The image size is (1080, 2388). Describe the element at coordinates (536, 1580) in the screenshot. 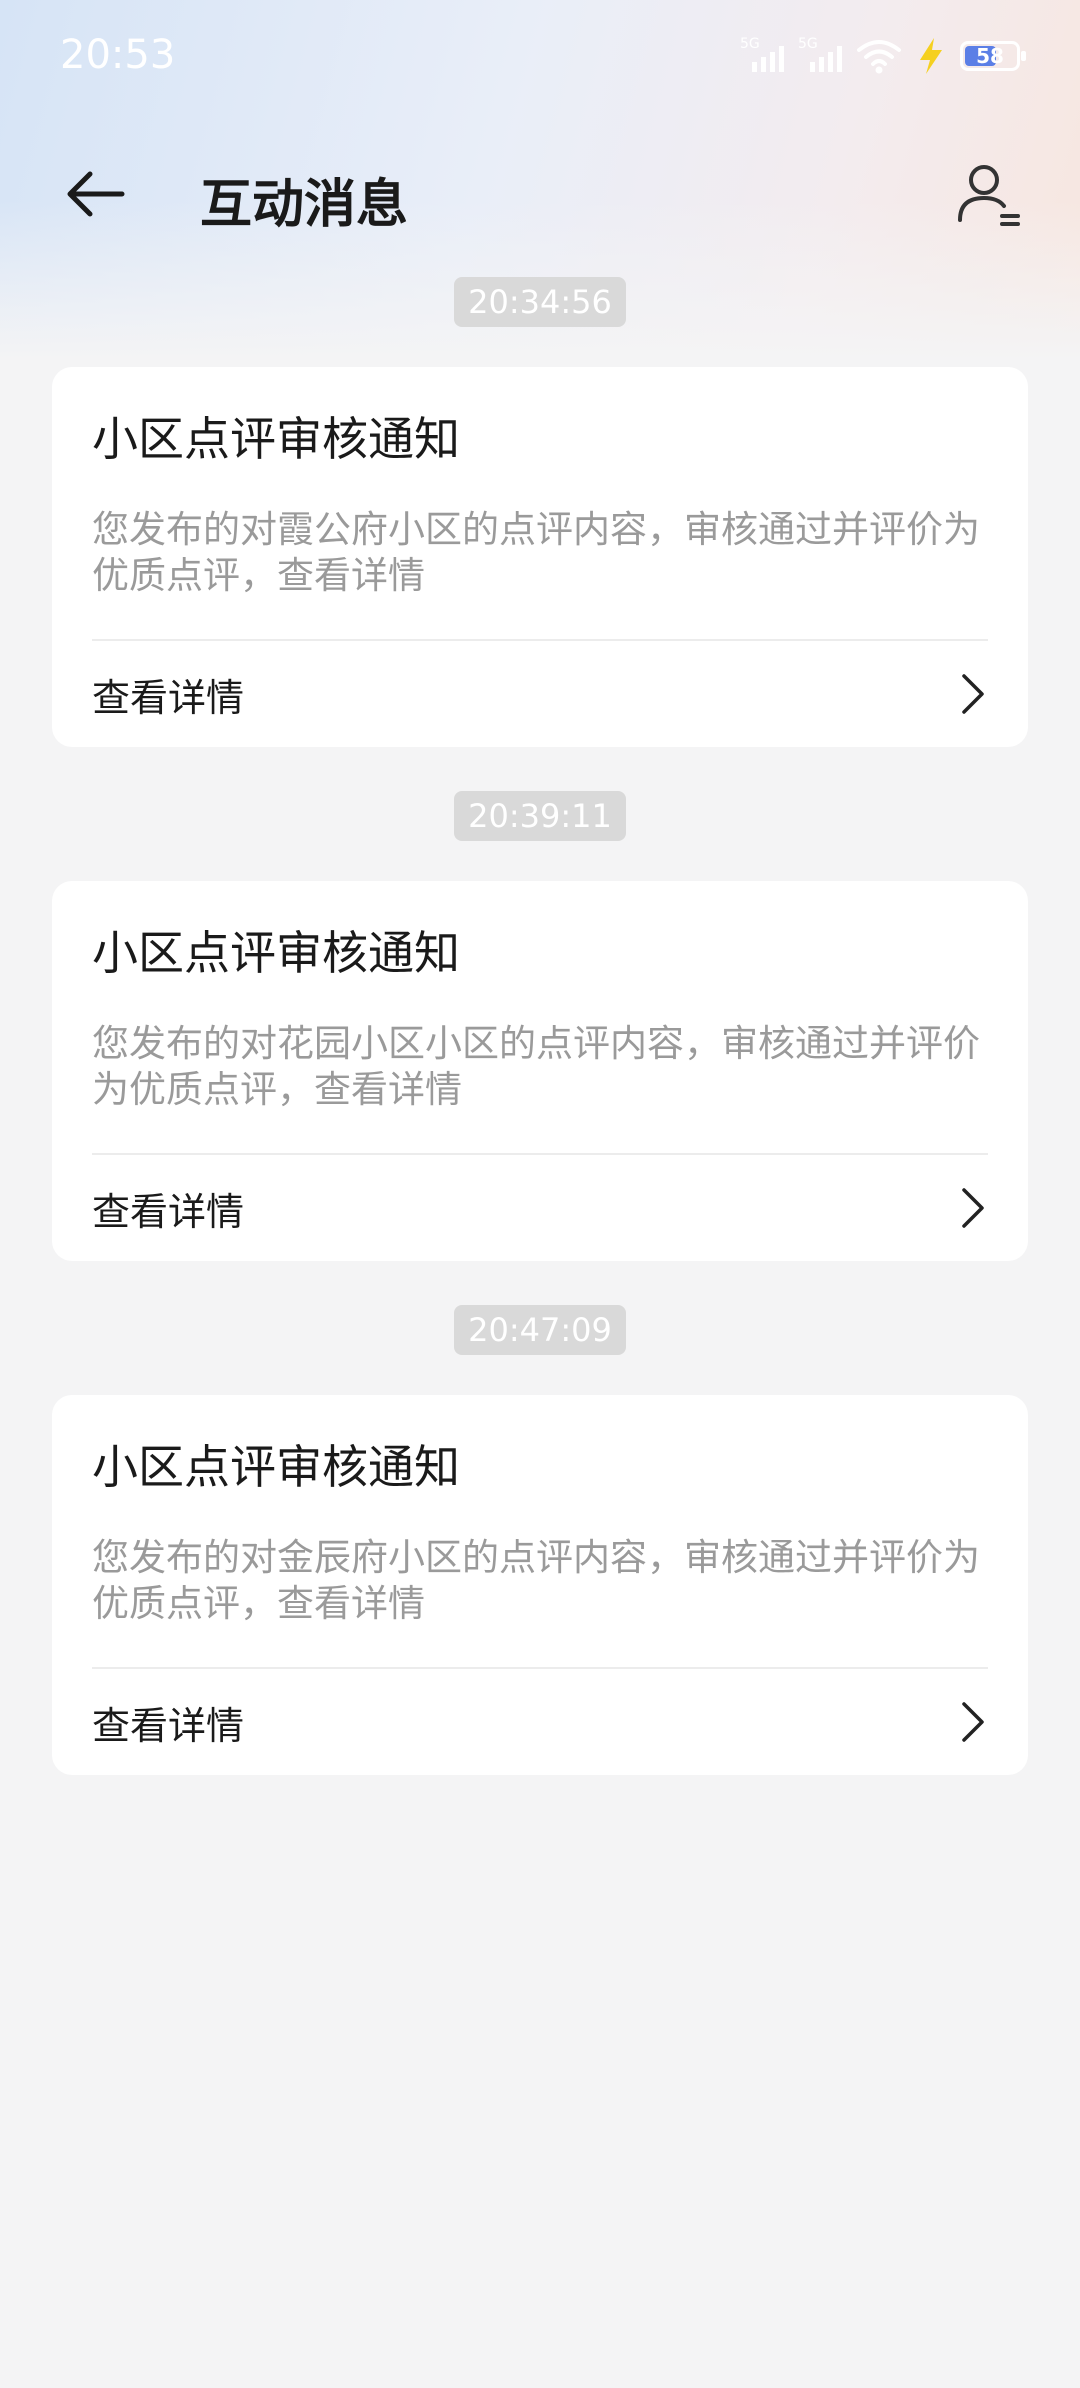

I see `message-body: 您发布的对金辰府小区的点评内容，审核通过并评价为优质点评，查看详情` at that location.